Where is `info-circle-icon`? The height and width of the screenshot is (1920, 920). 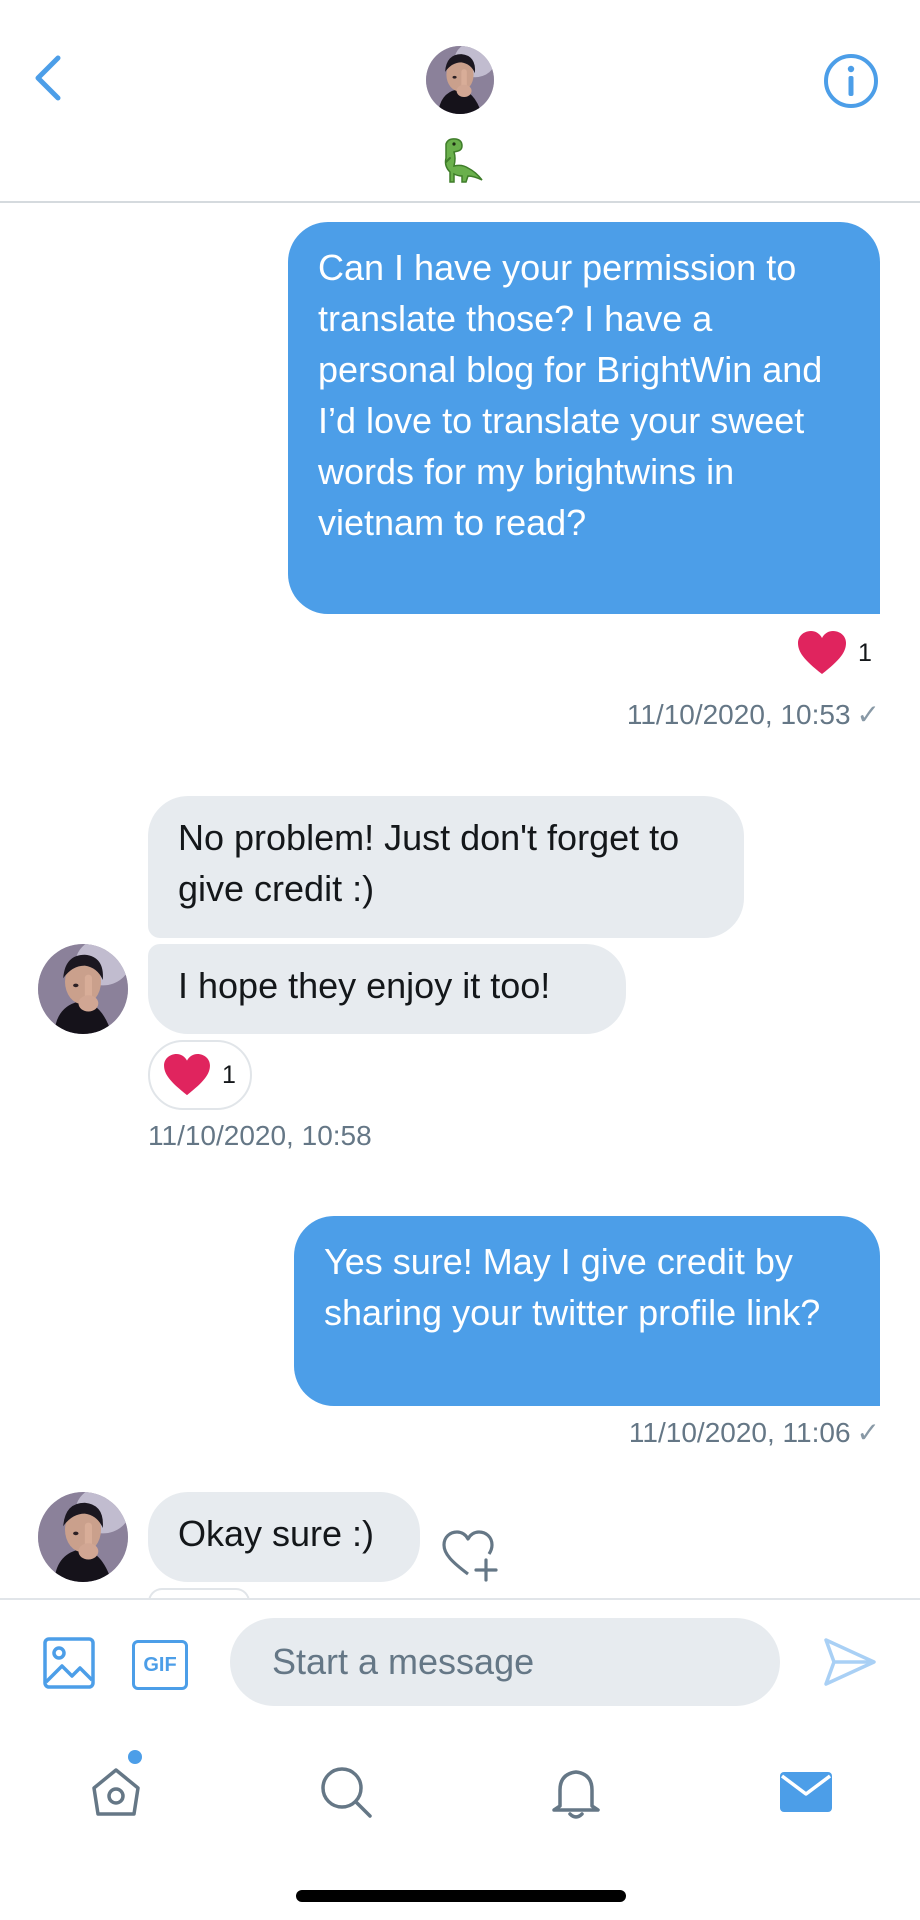
info-circle-icon is located at coordinates (851, 81).